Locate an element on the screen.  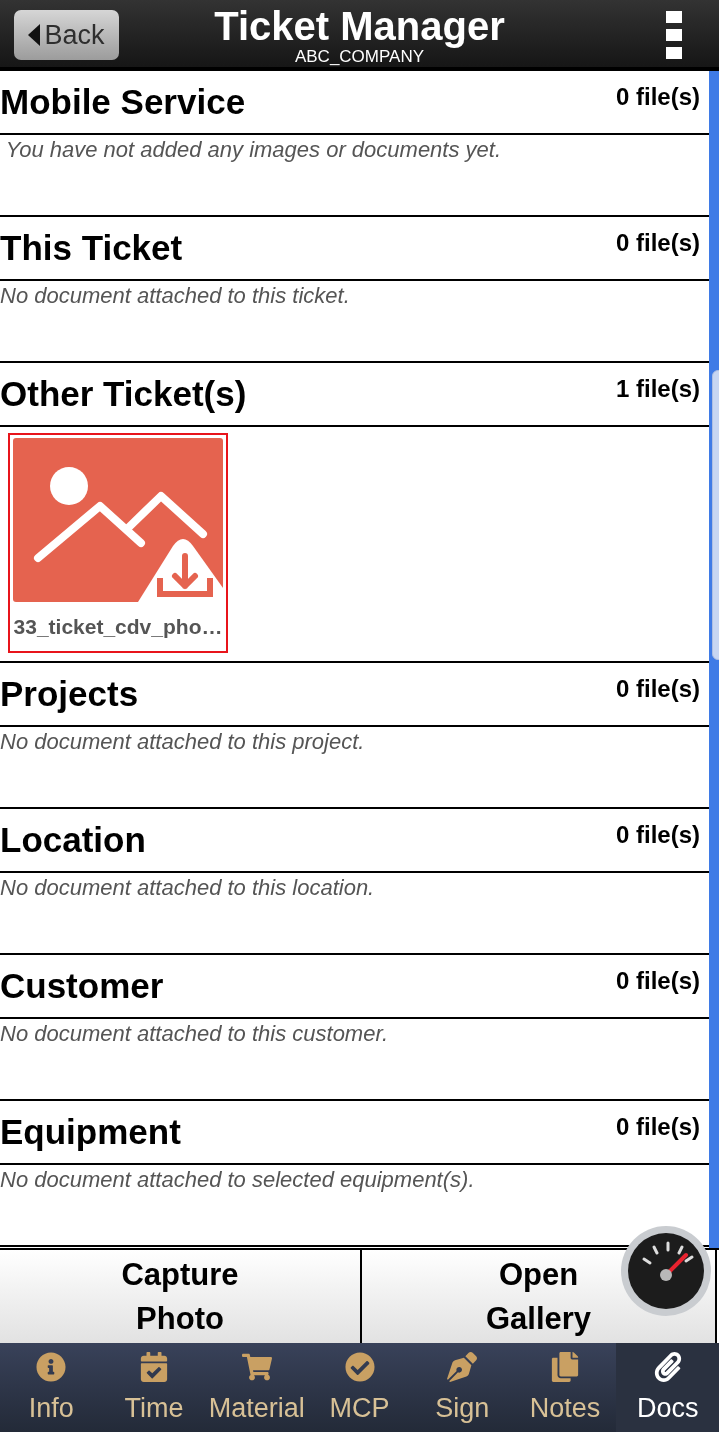
empty-message: No document attached to this location. is located at coordinates (188, 888).